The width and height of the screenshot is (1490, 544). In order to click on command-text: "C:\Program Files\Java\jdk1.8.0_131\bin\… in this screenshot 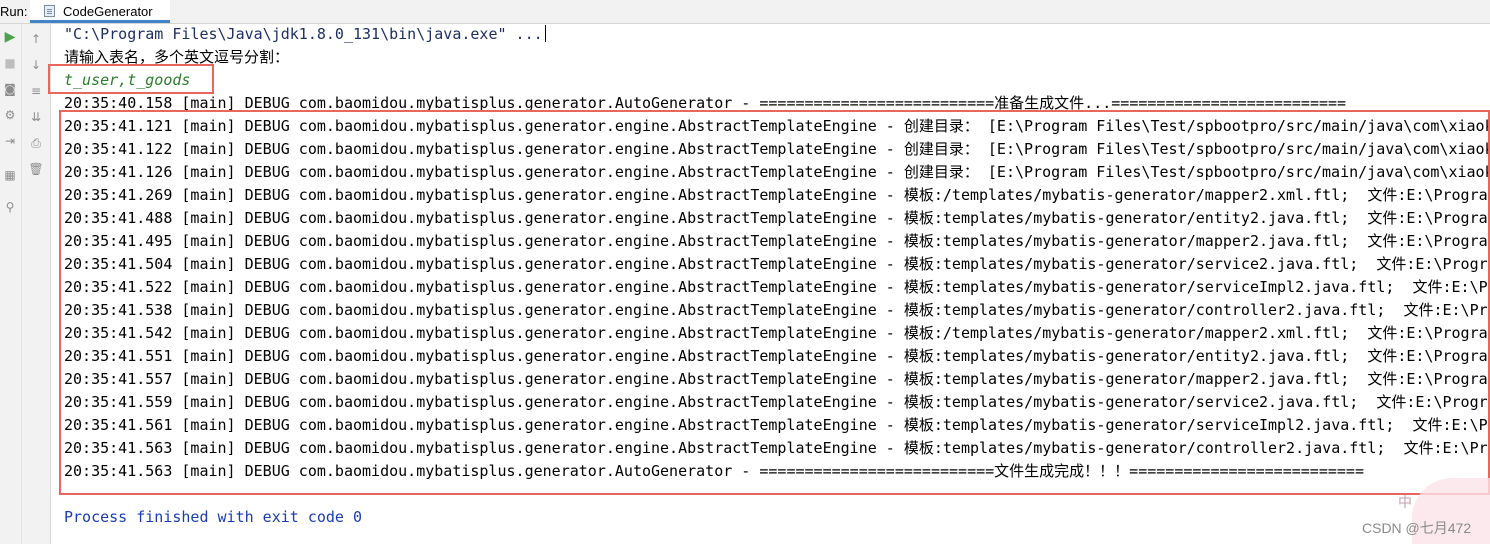, I will do `click(303, 34)`.